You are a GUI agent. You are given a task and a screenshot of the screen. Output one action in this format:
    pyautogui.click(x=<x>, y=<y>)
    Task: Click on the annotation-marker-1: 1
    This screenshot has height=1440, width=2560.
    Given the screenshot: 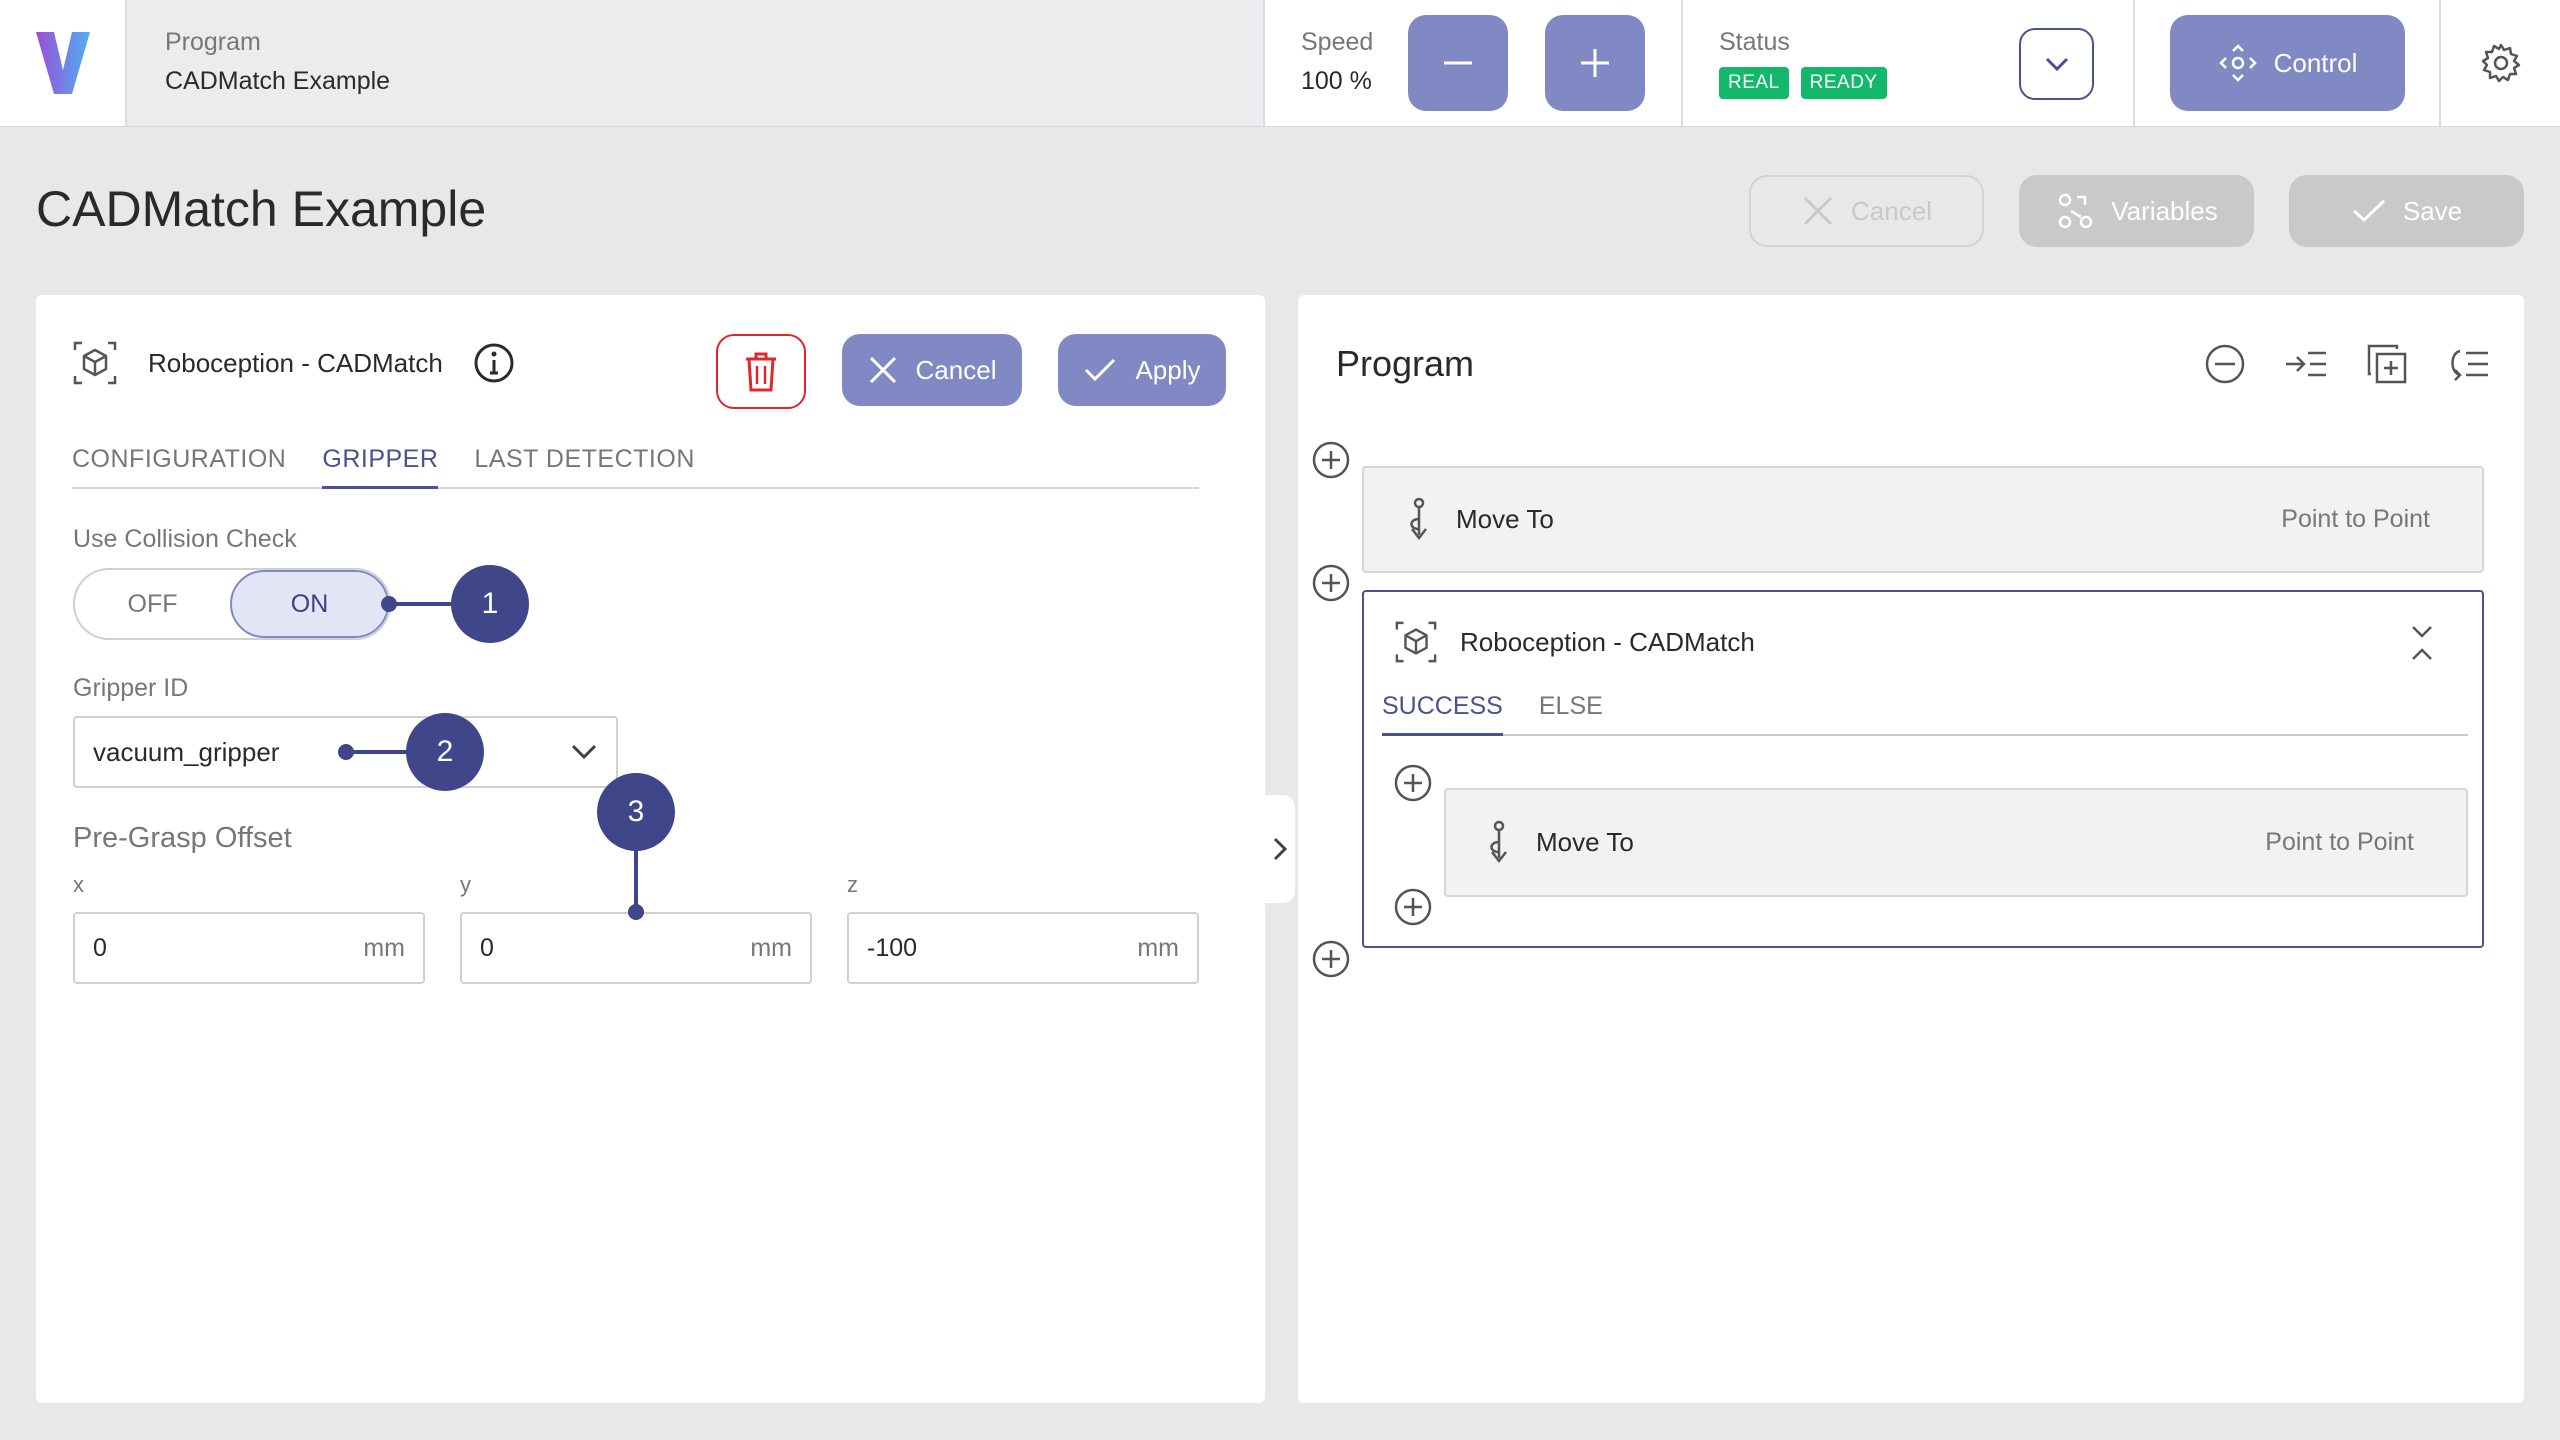 What is the action you would take?
    pyautogui.click(x=490, y=604)
    